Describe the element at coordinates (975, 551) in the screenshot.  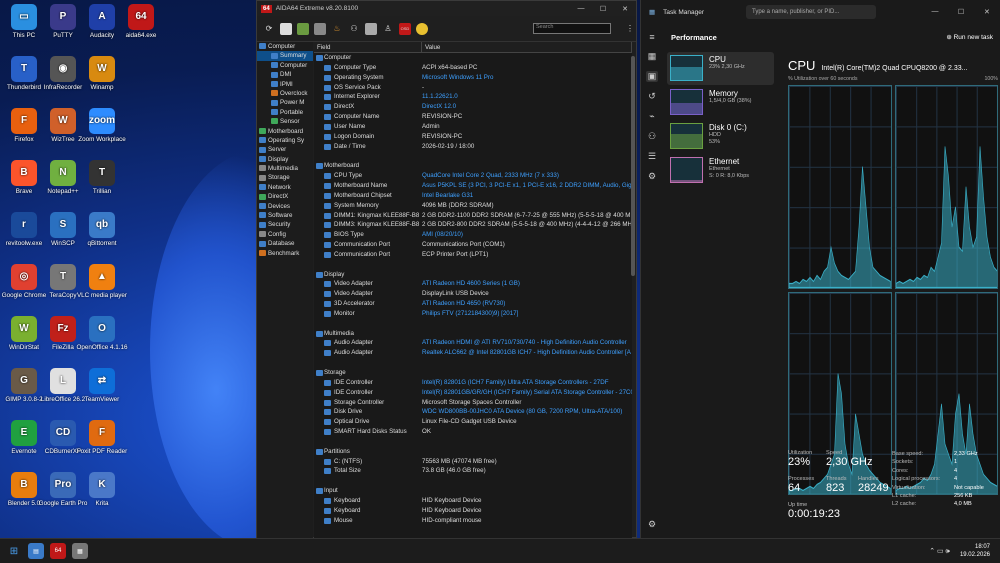
I see `clock: 18:07 19.02.2026` at that location.